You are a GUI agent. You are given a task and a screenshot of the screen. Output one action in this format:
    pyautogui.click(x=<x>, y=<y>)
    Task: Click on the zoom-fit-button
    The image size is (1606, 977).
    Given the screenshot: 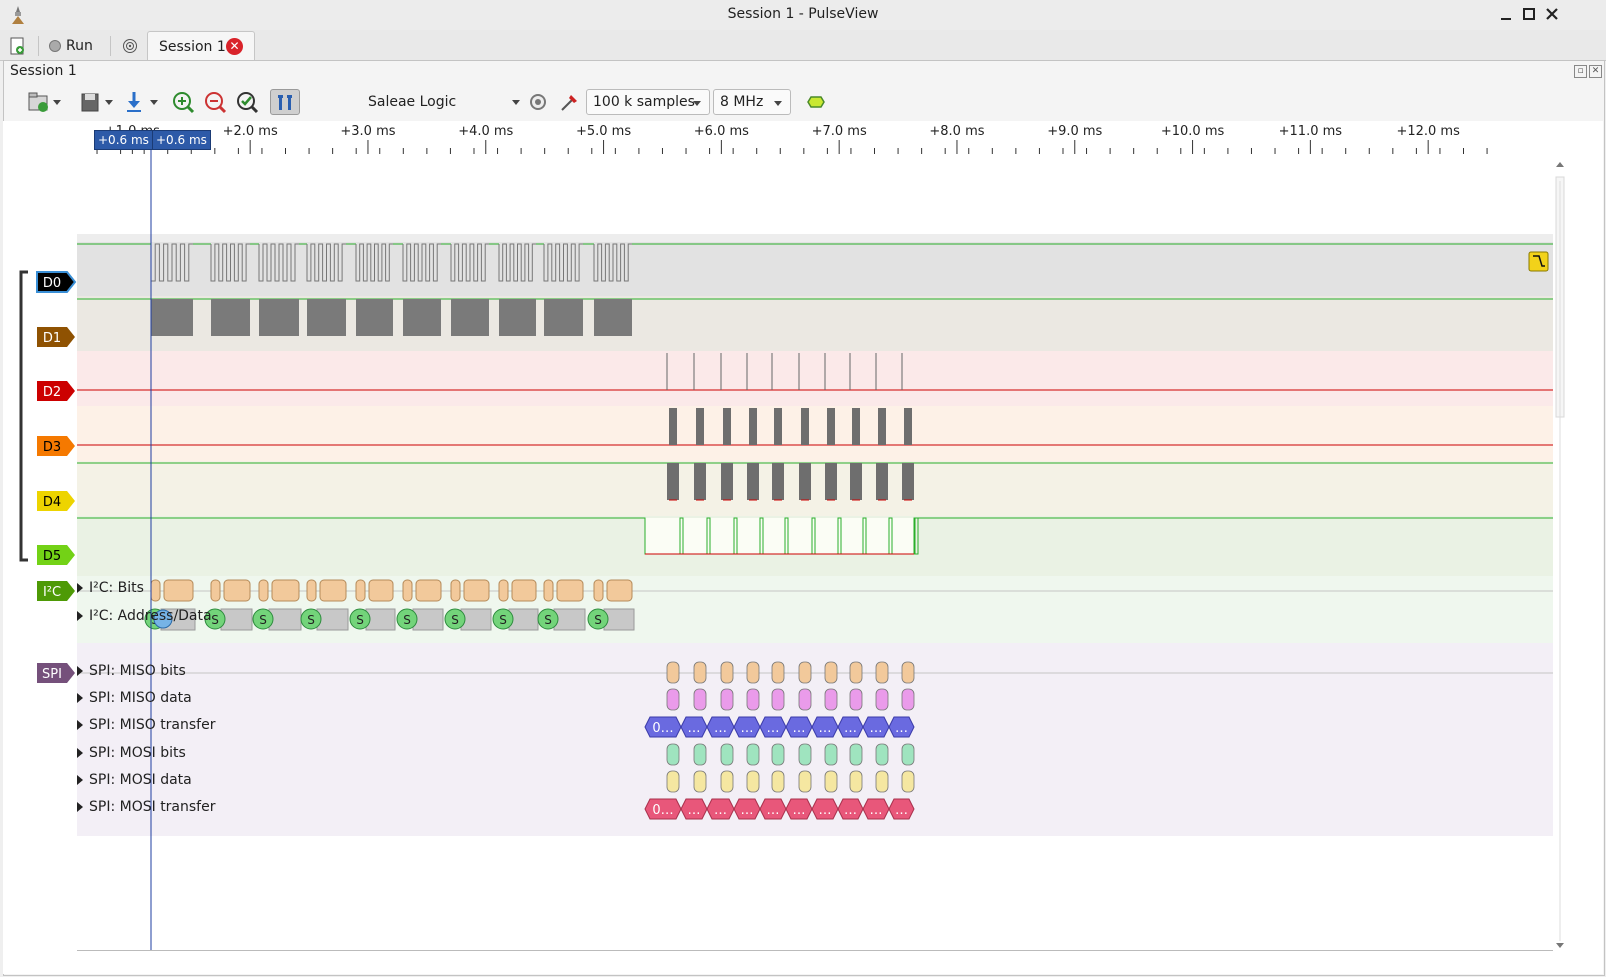 What is the action you would take?
    pyautogui.click(x=247, y=102)
    